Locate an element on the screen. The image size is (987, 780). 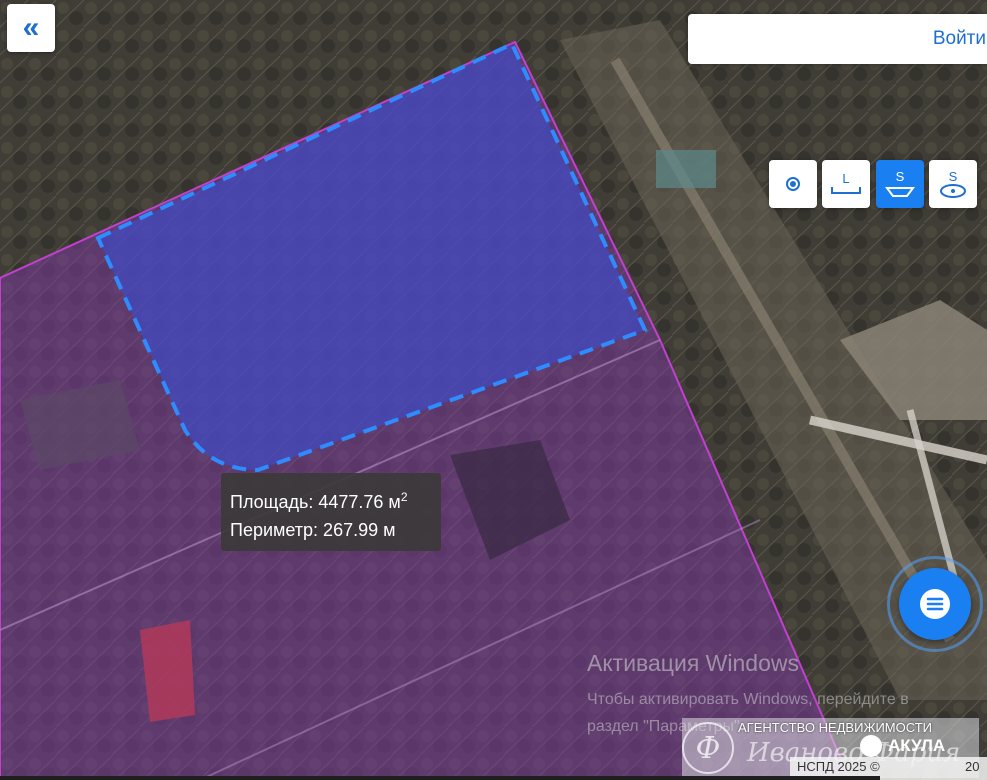
double-chevron-left-icon: « is located at coordinates (31, 27).